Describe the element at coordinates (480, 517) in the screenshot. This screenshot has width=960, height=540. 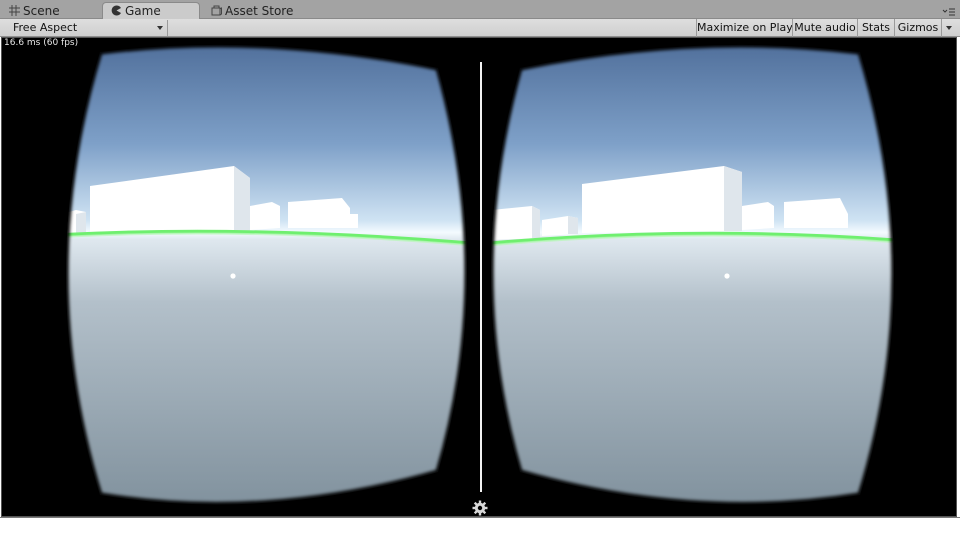
I see `panel-bottom-border` at that location.